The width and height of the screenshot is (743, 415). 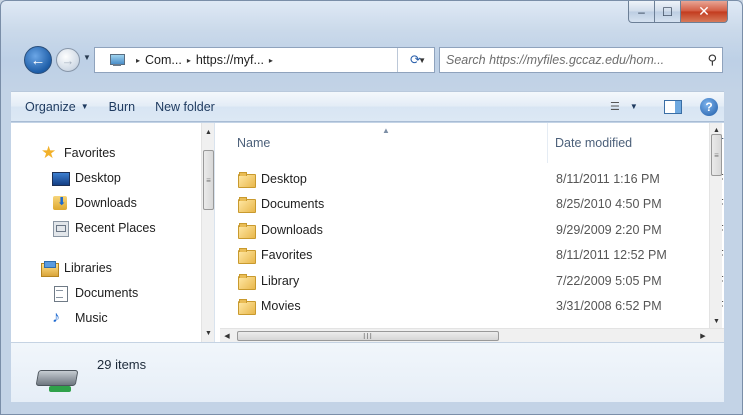 What do you see at coordinates (673, 106) in the screenshot?
I see `preview-pane-button` at bounding box center [673, 106].